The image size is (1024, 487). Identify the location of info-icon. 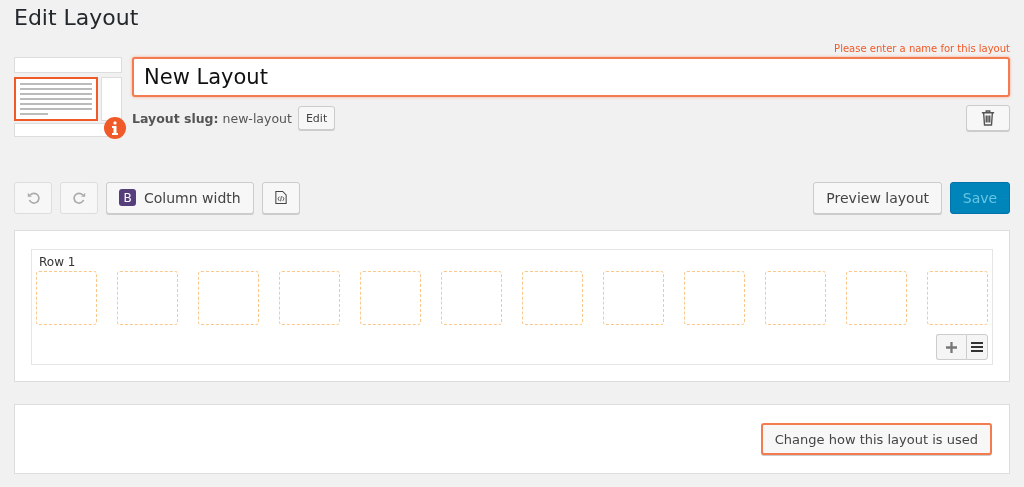
(115, 128).